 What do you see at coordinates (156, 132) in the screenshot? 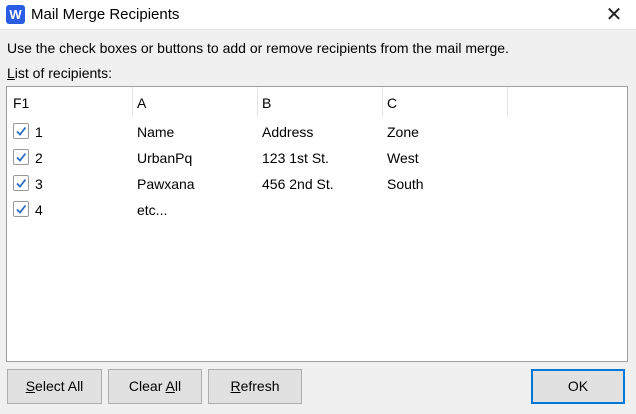
I see `table-cell: Name` at bounding box center [156, 132].